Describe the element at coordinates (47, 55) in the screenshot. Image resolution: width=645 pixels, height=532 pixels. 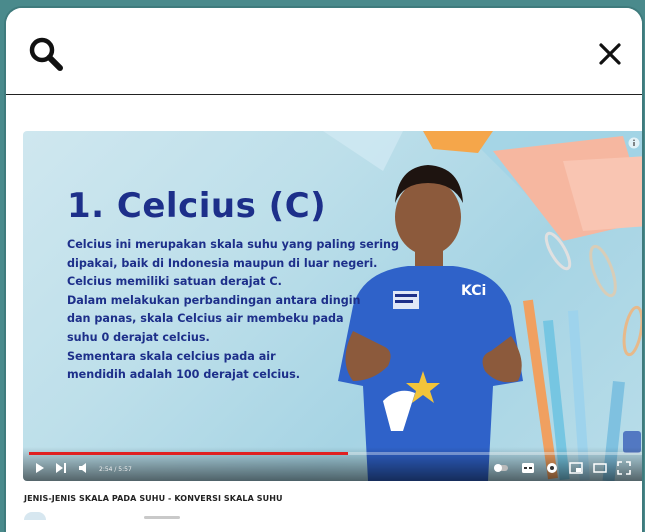
I see `search-icon` at that location.